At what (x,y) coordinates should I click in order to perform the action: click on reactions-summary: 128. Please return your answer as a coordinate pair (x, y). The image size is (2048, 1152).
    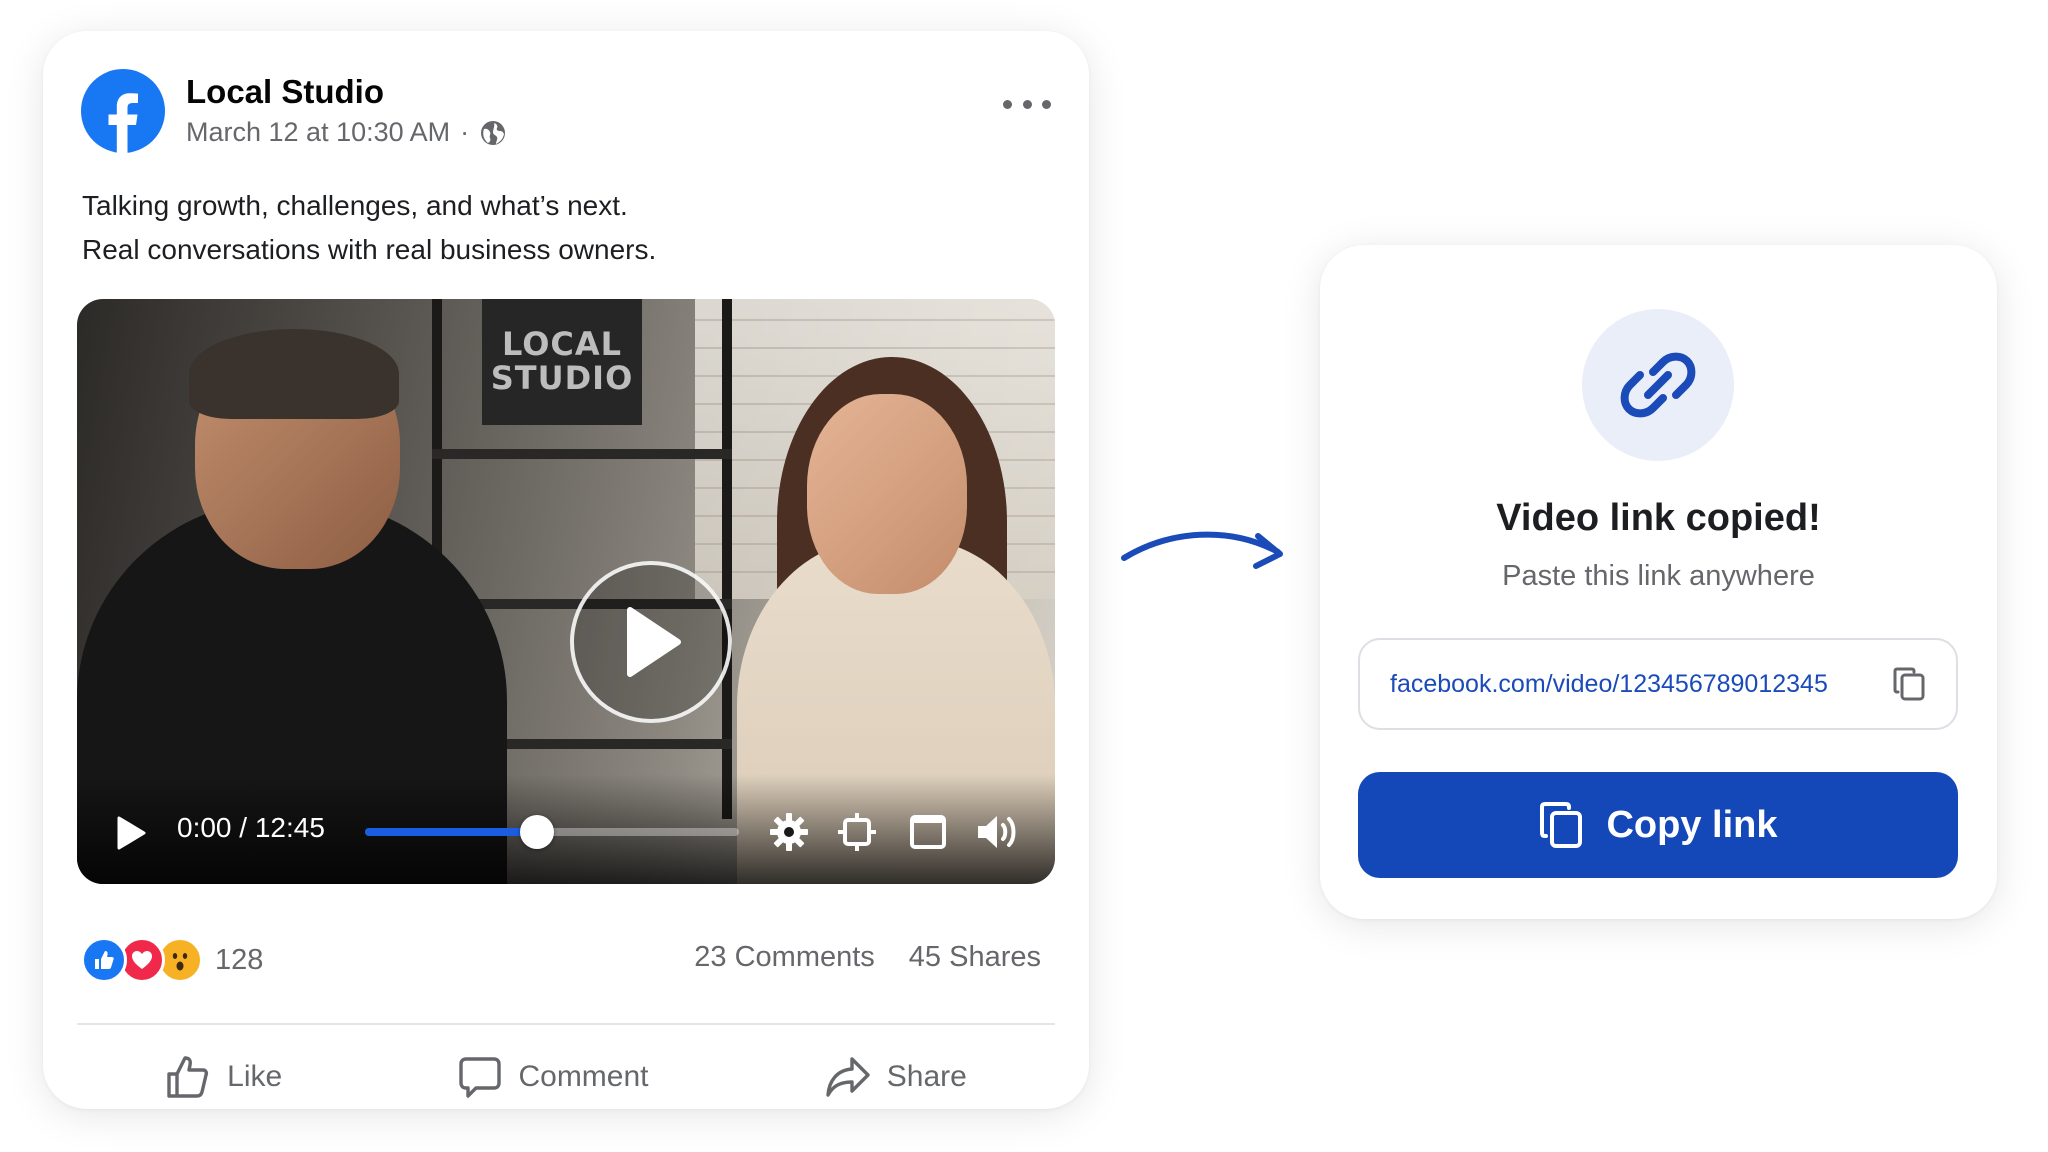
    Looking at the image, I should click on (172, 960).